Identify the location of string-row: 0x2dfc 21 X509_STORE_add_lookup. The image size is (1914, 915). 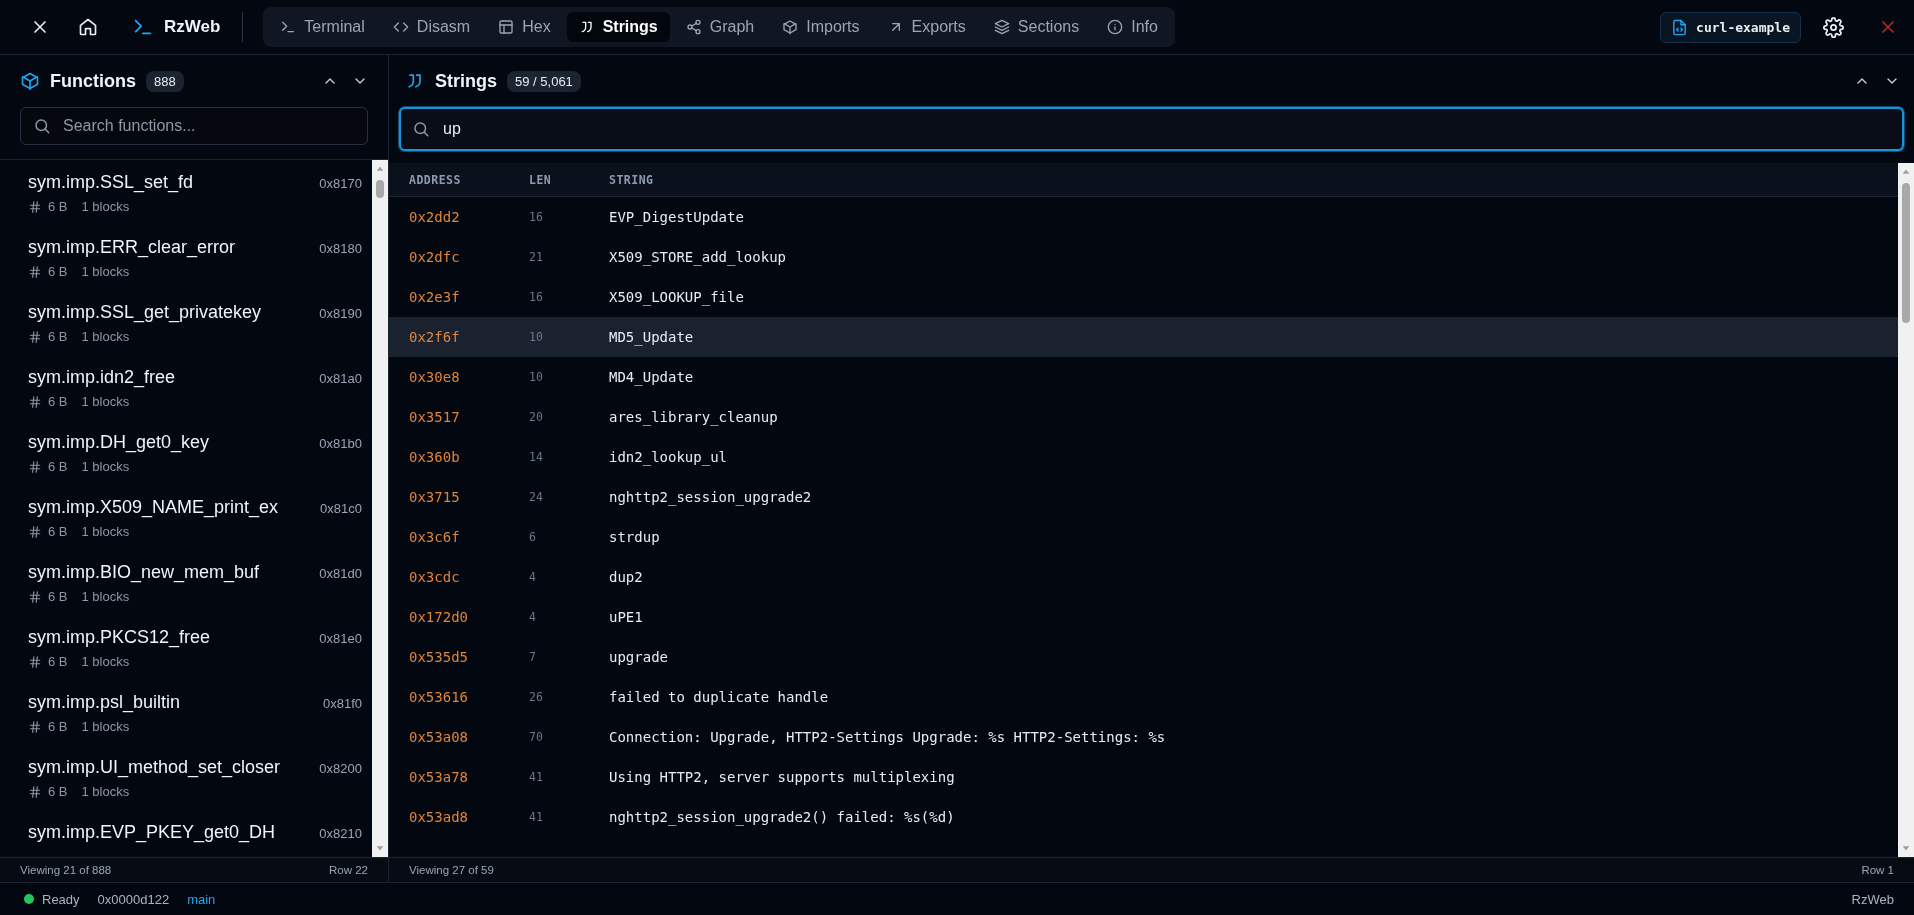
(1143, 257).